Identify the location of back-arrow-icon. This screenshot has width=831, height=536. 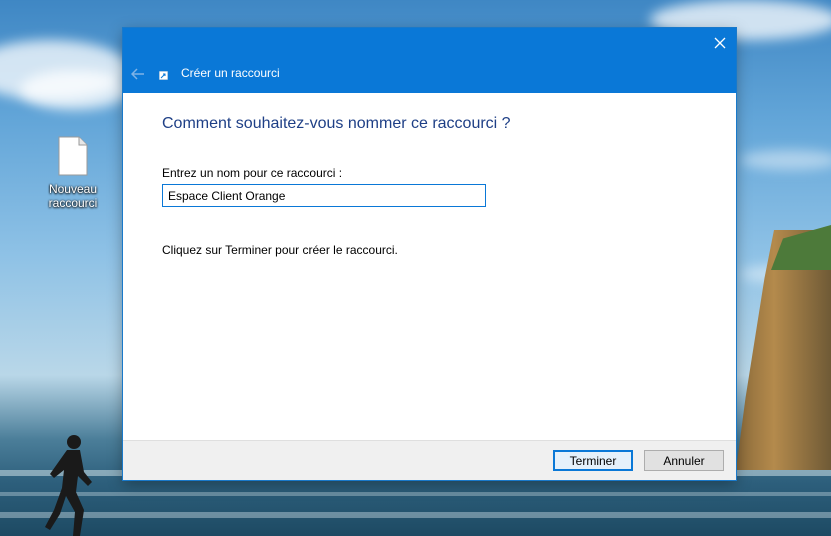
(137, 74).